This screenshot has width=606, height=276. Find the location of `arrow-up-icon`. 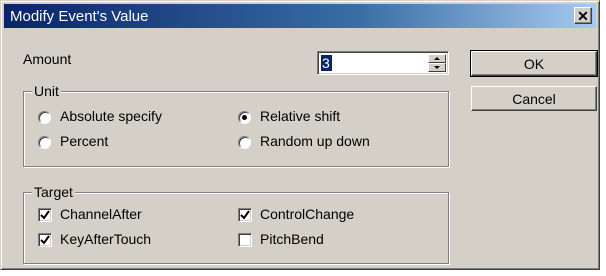

arrow-up-icon is located at coordinates (437, 58).